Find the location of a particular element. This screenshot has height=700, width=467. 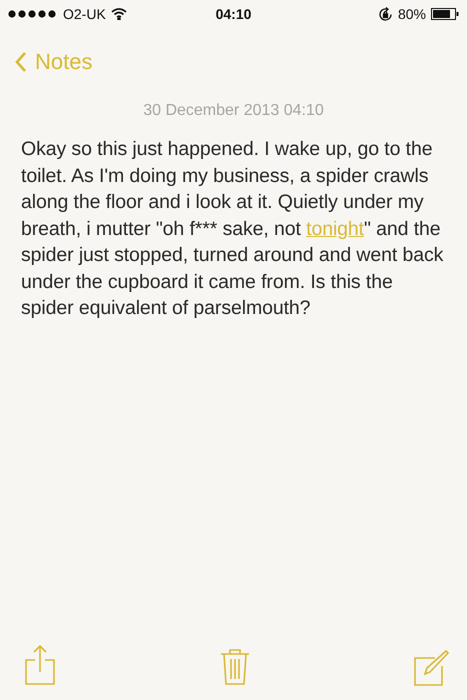

chevron-left-icon is located at coordinates (20, 62).